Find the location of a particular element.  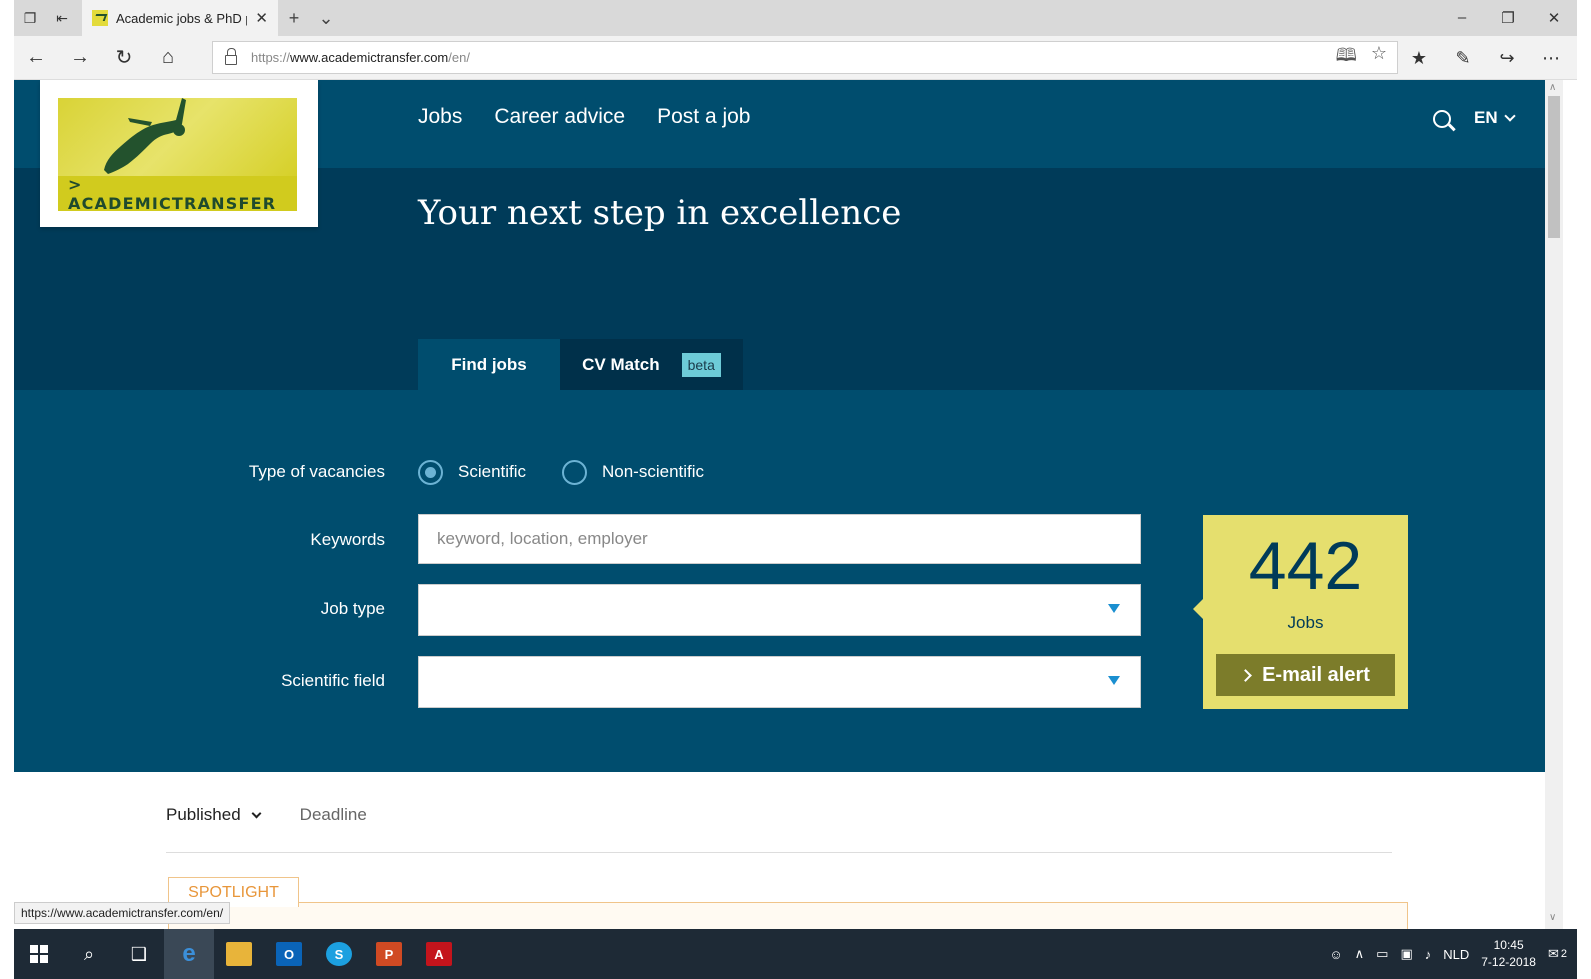

battery-icon: ▭ is located at coordinates (1382, 954).